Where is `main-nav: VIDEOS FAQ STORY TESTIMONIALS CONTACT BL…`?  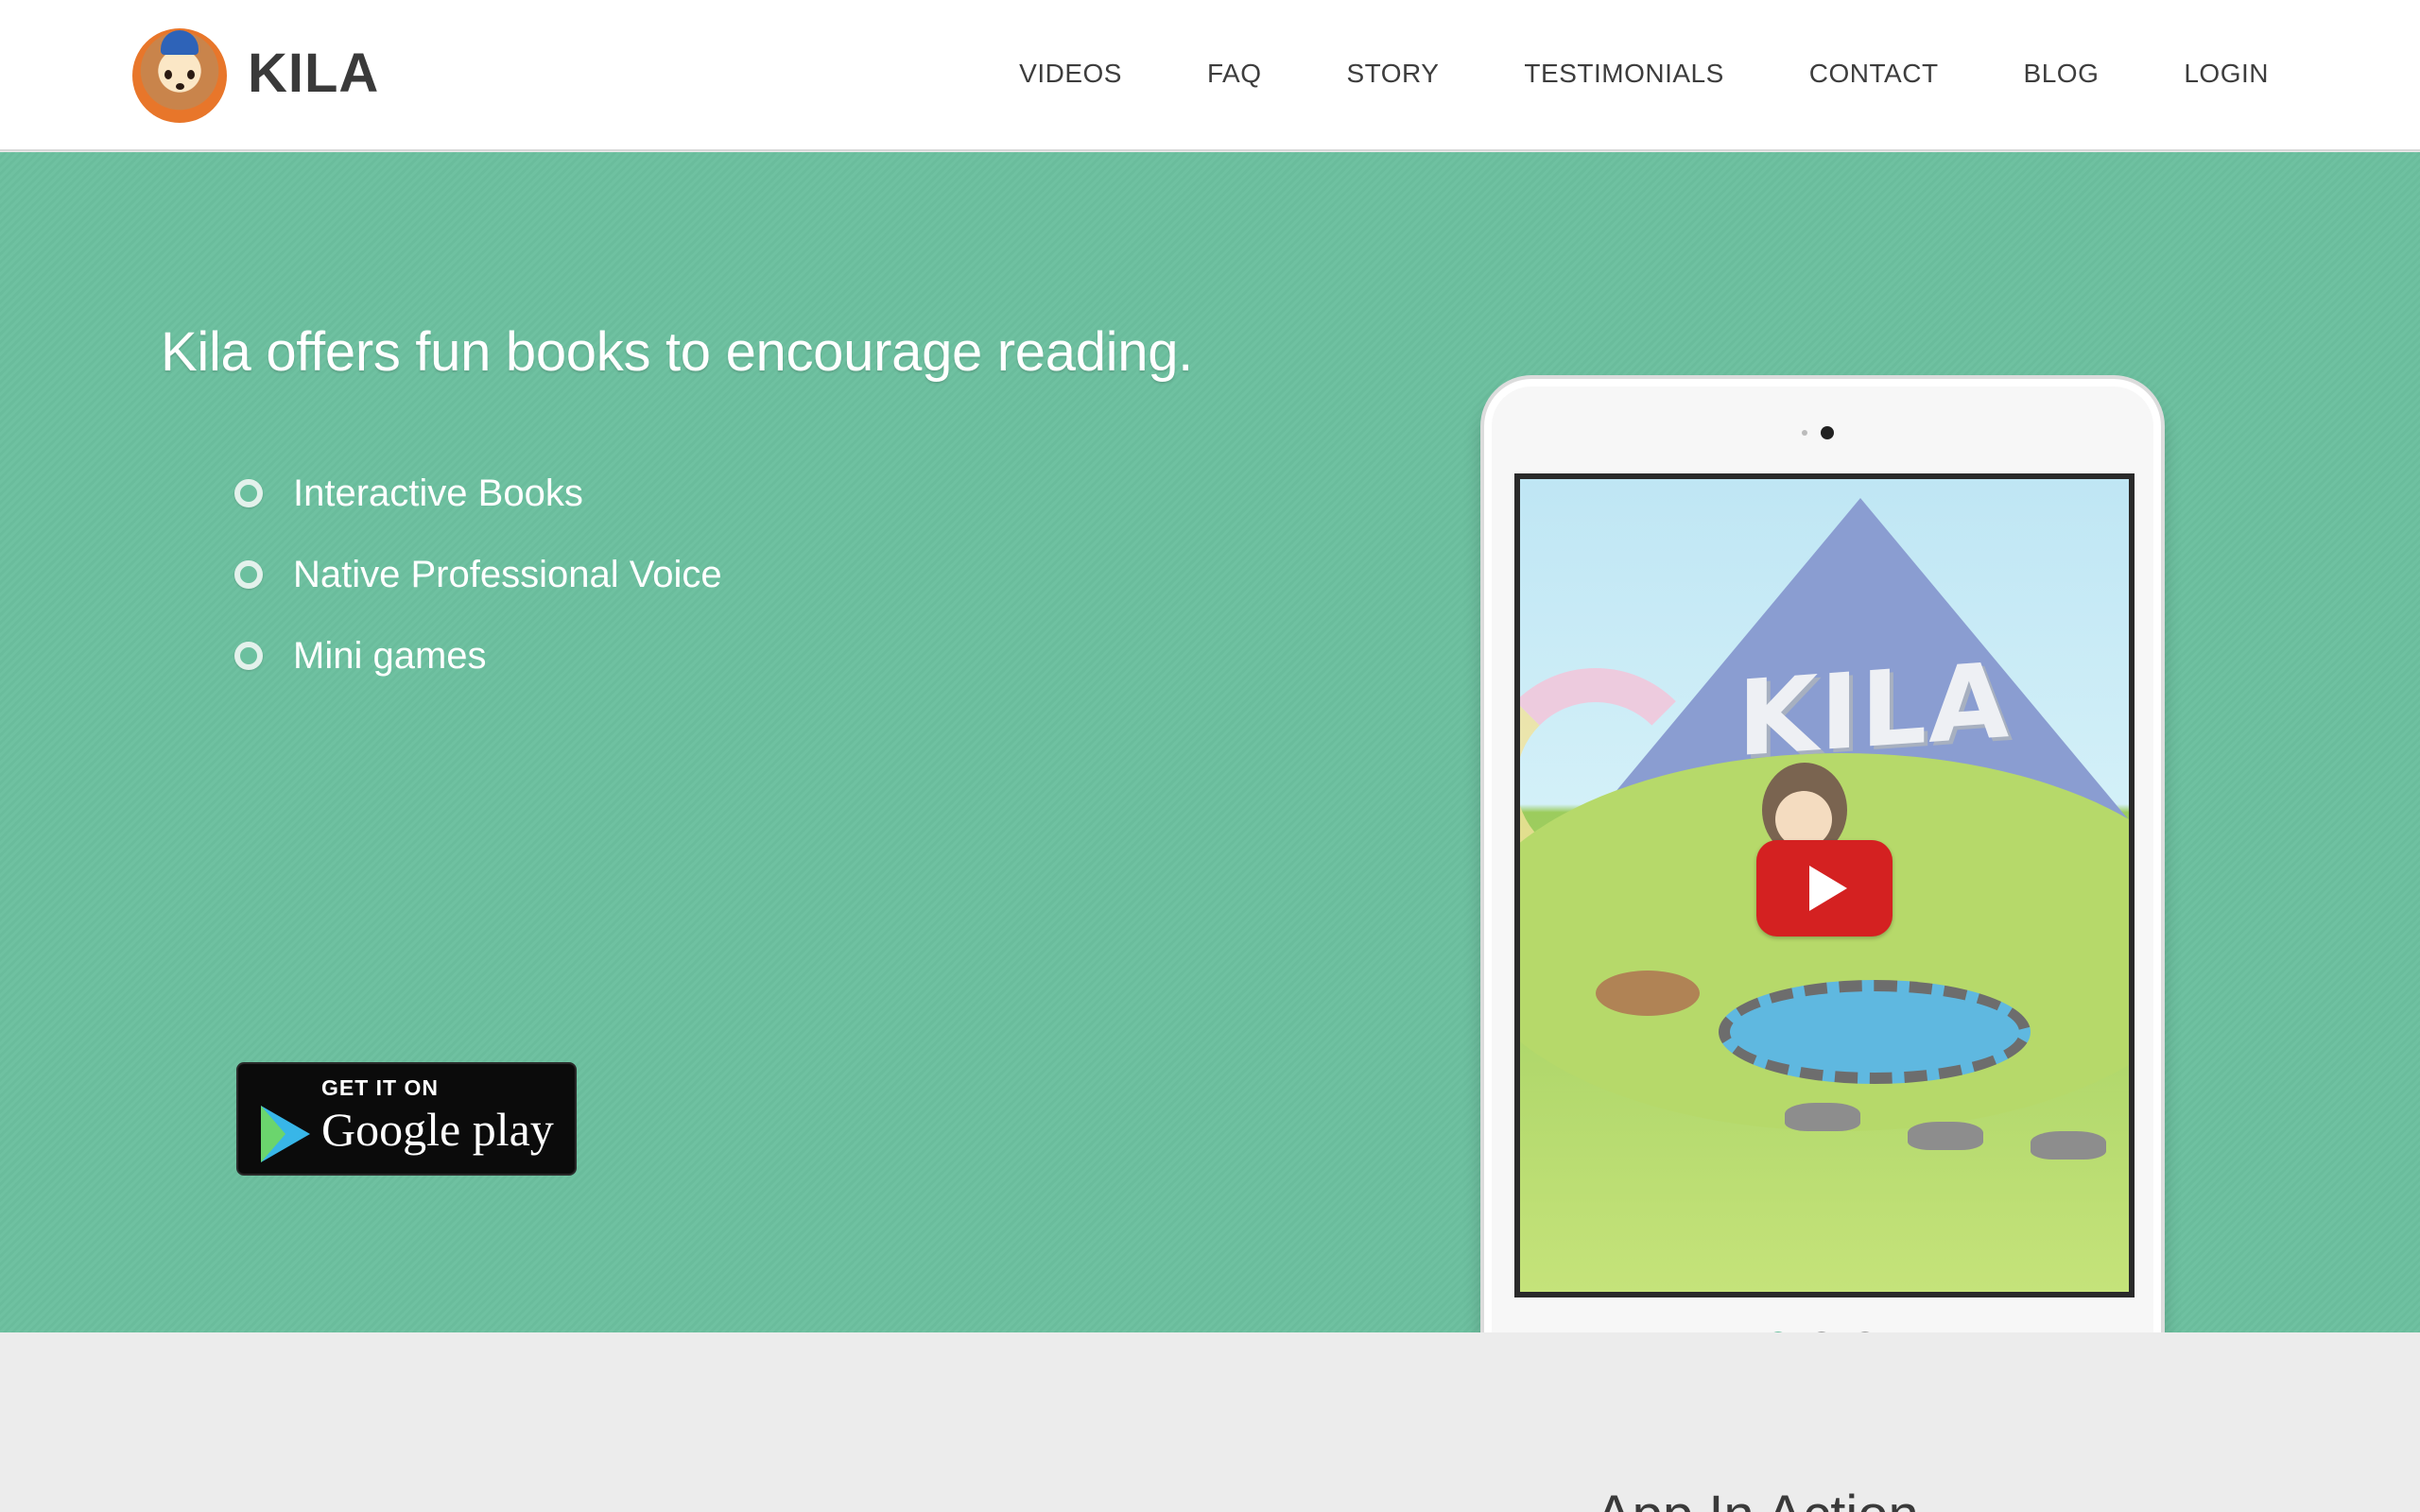 main-nav: VIDEOS FAQ STORY TESTIMONIALS CONTACT BL… is located at coordinates (1601, 74).